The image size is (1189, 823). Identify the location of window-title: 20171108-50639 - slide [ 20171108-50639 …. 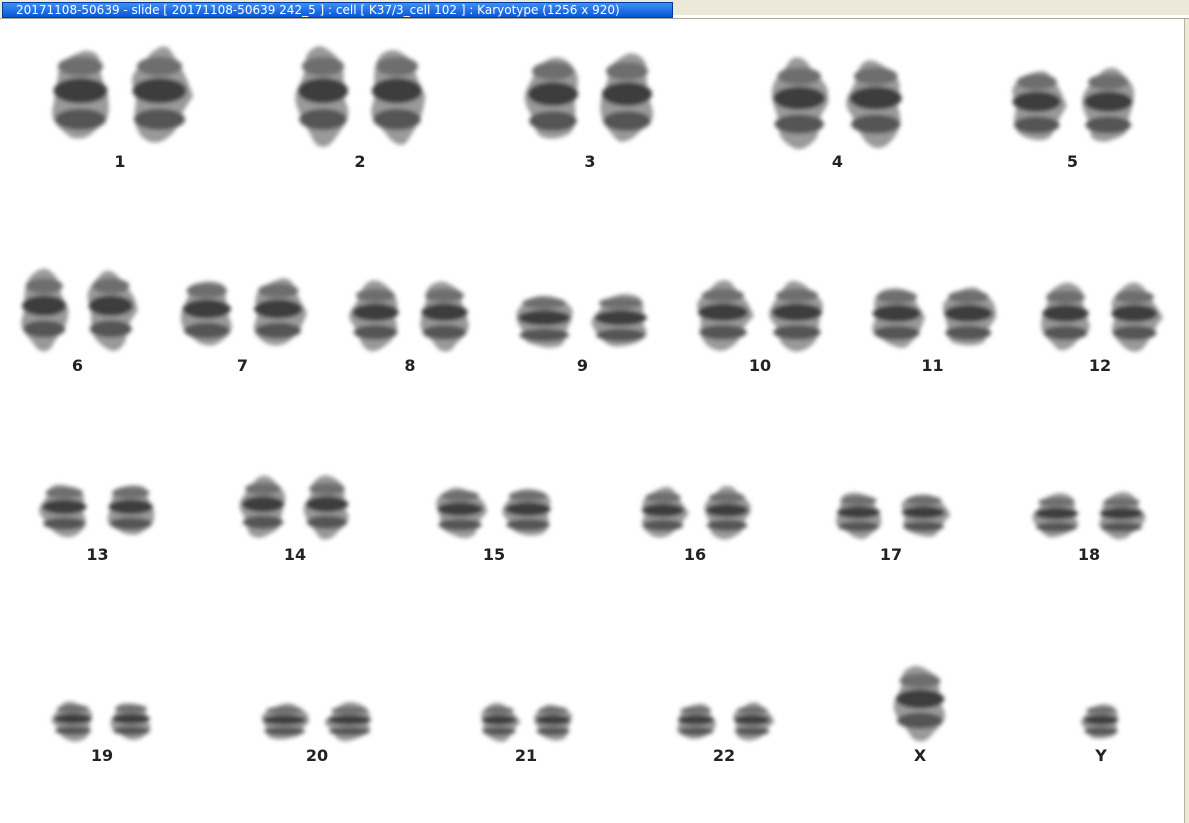
(337, 10).